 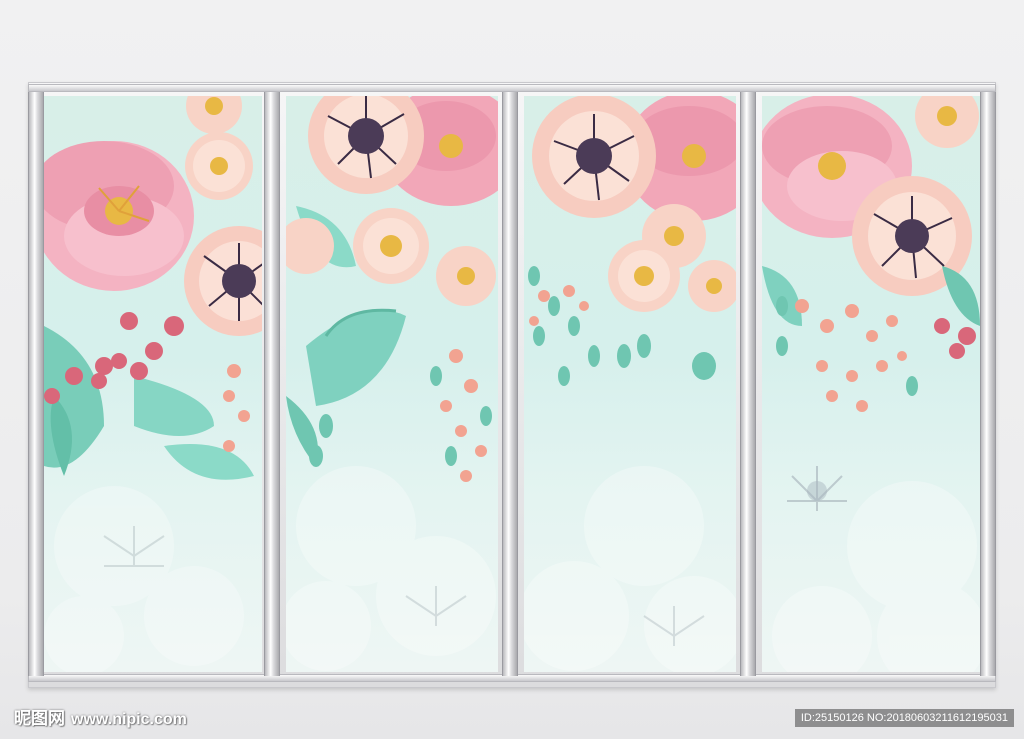 I want to click on watermark-logo: 昵图网 www.nipic.com, so click(x=100, y=716).